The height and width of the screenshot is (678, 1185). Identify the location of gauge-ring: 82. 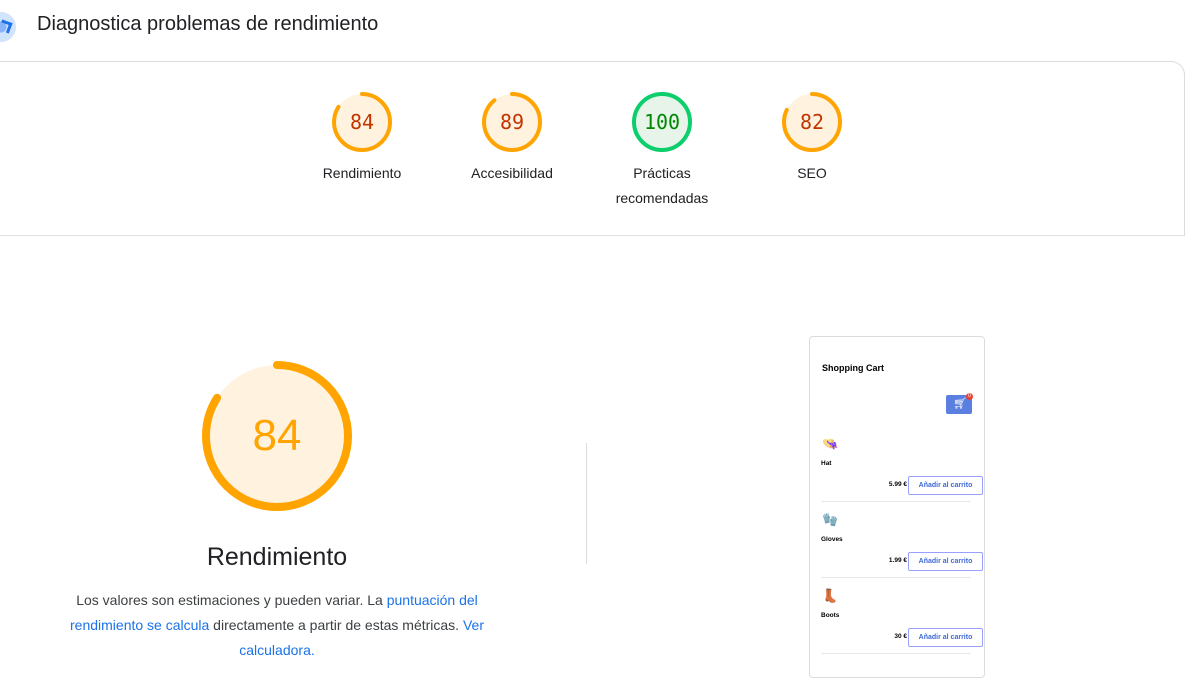
(812, 122).